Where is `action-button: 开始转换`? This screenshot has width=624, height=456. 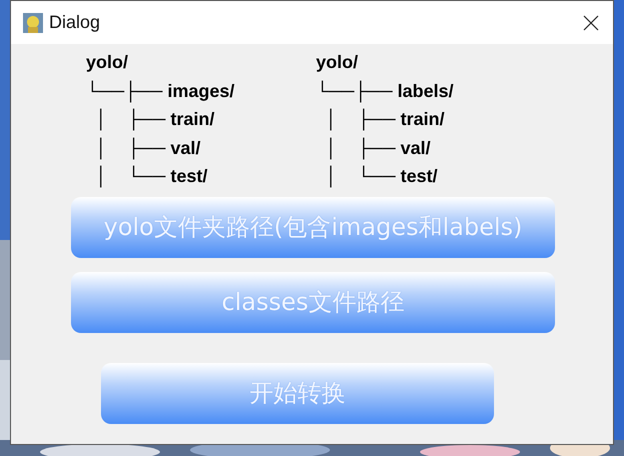 action-button: 开始转换 is located at coordinates (297, 393).